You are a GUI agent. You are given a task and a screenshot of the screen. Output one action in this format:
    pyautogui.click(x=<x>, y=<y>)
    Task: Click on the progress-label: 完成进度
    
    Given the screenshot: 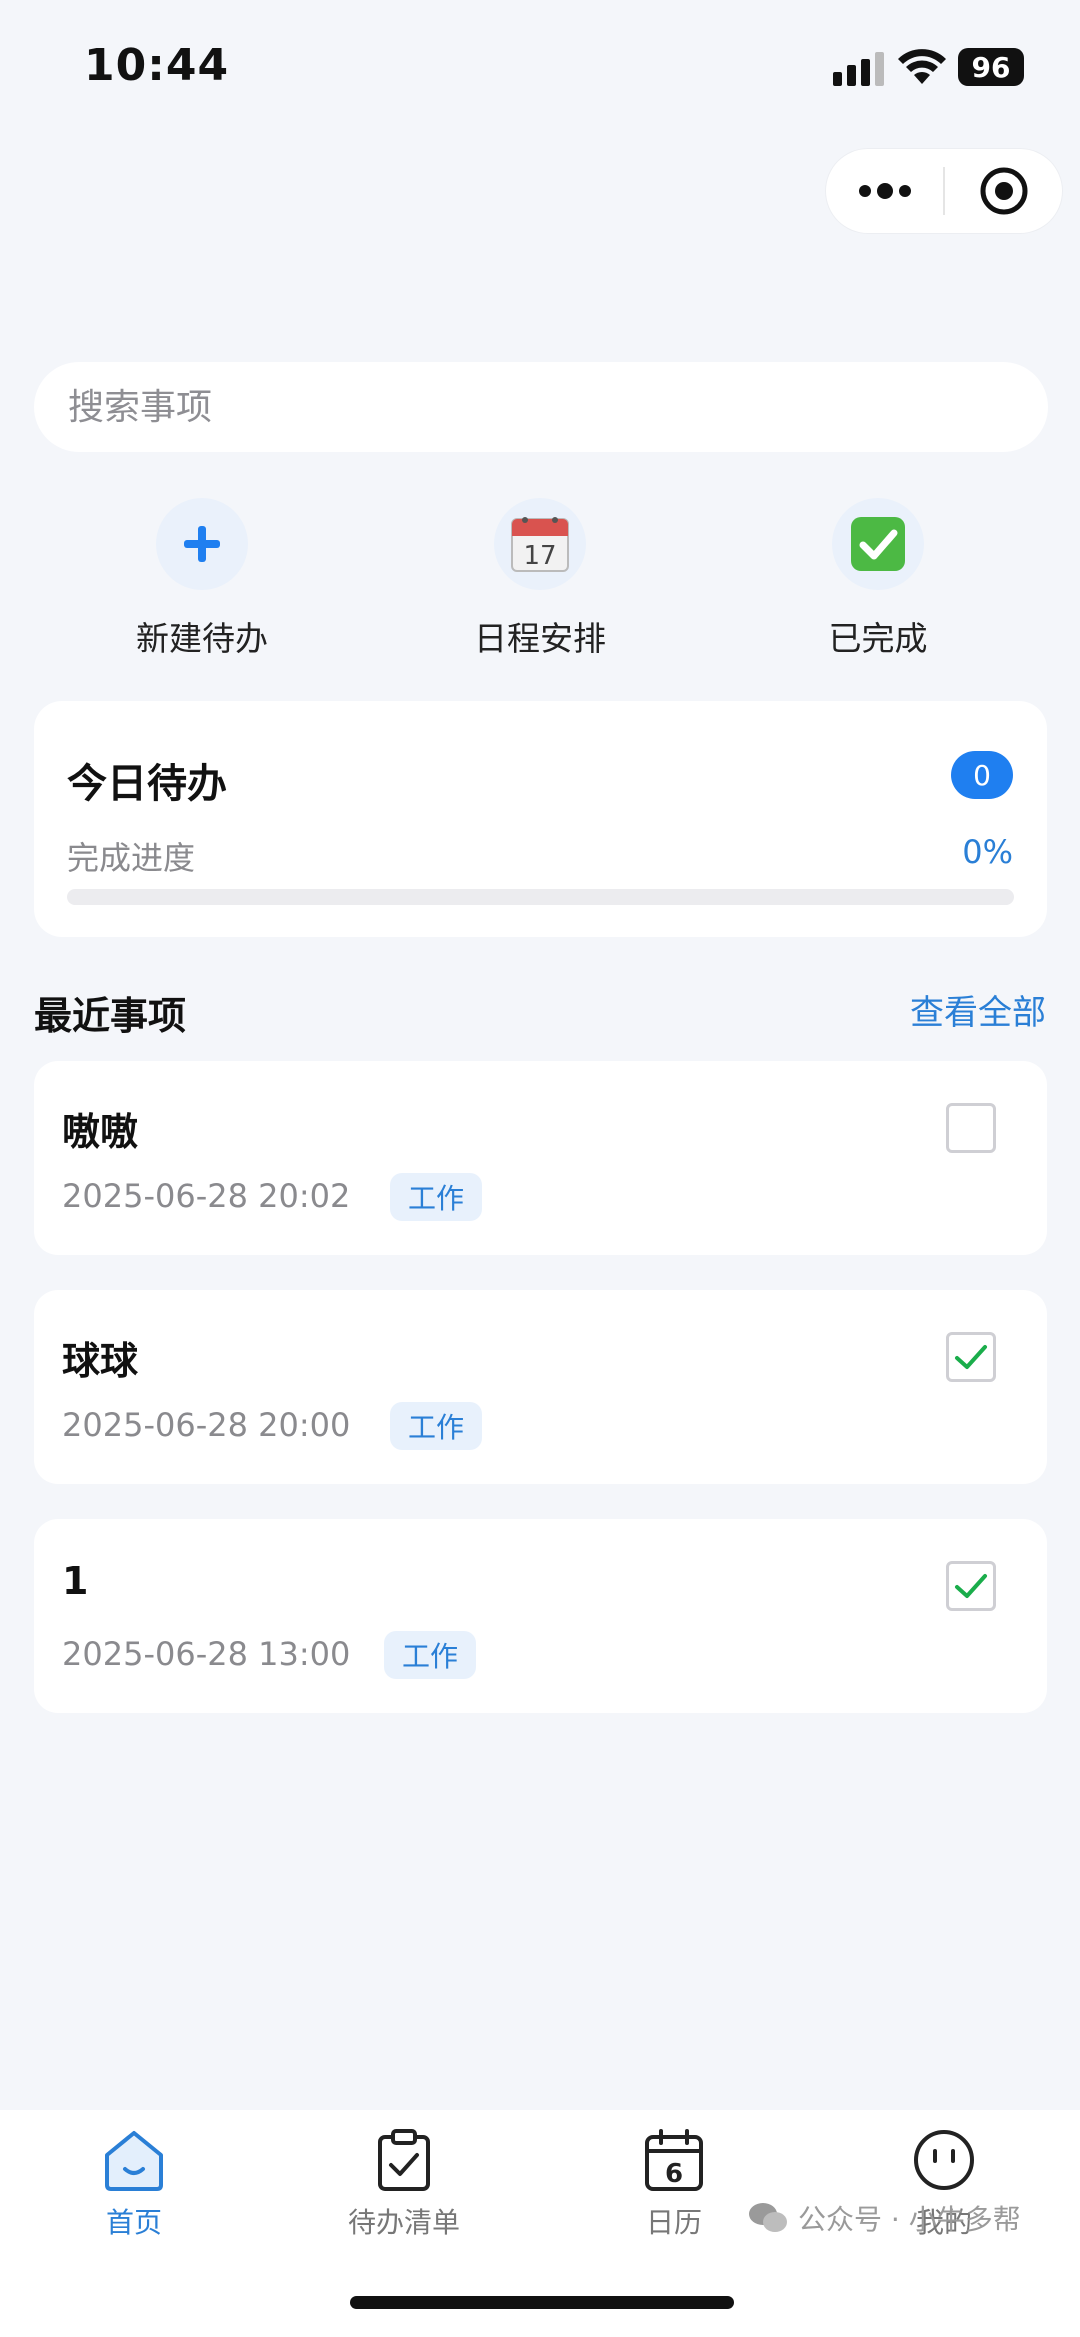 What is the action you would take?
    pyautogui.click(x=131, y=858)
    